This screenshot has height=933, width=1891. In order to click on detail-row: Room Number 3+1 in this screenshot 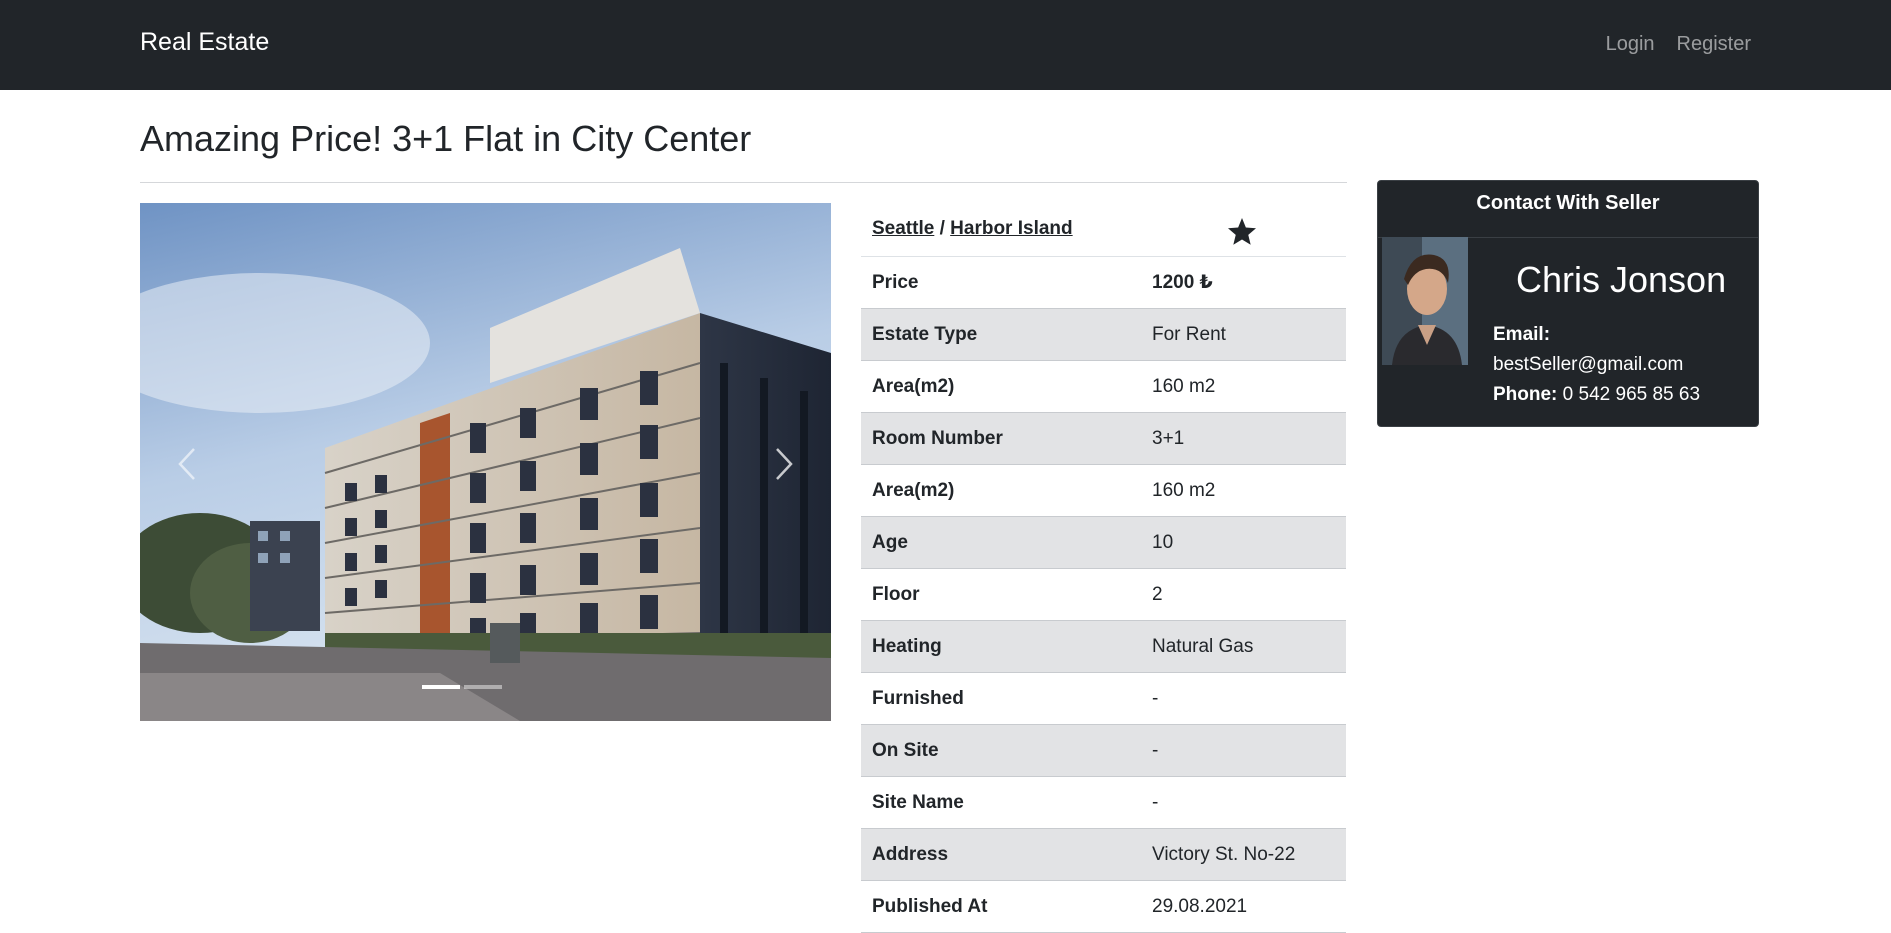, I will do `click(1103, 439)`.